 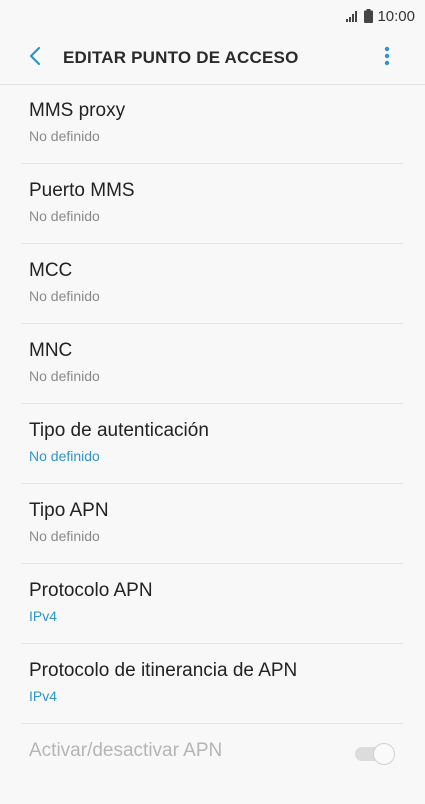 What do you see at coordinates (82, 190) in the screenshot?
I see `item-label: Puerto MMS` at bounding box center [82, 190].